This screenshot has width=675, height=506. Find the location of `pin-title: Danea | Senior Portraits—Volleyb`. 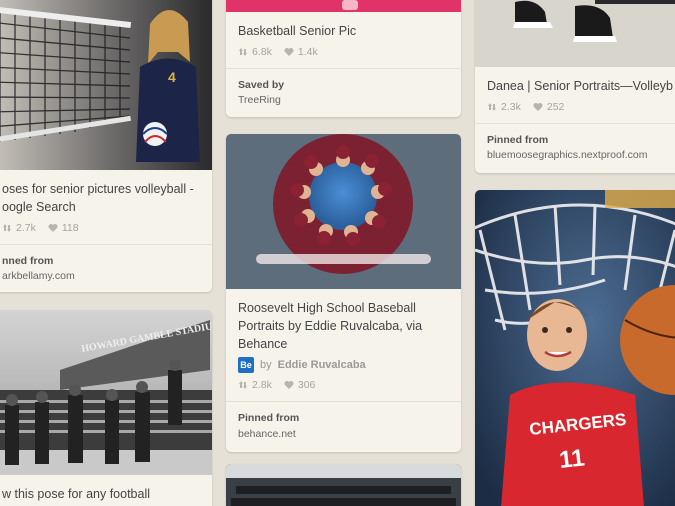

pin-title: Danea | Senior Portraits—Volleyb is located at coordinates (575, 81).